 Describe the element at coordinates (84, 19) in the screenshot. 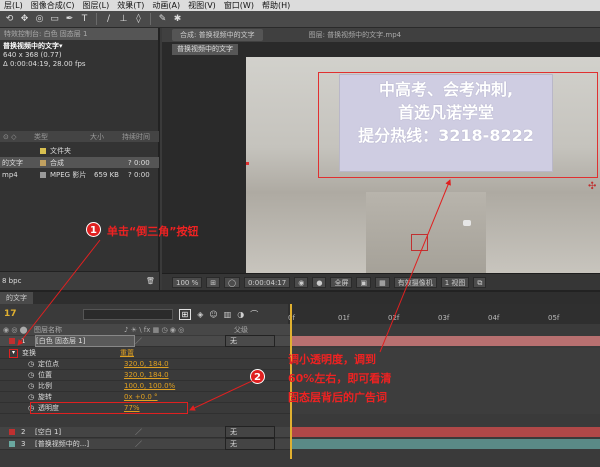

I see `text-tool-icon: T` at that location.